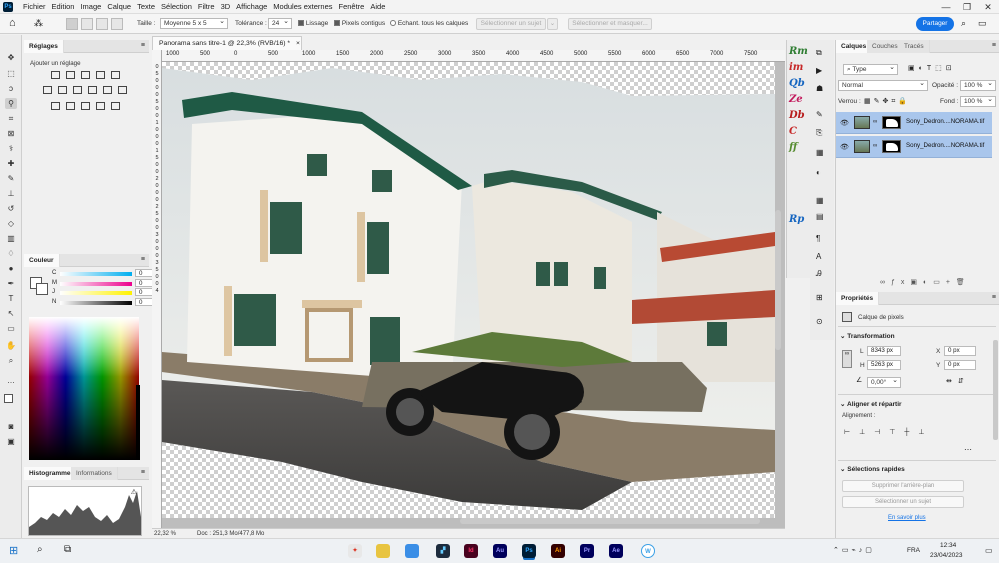 This screenshot has height=563, width=999. What do you see at coordinates (251, 7) in the screenshot?
I see `menu-affichage: Affichage` at bounding box center [251, 7].